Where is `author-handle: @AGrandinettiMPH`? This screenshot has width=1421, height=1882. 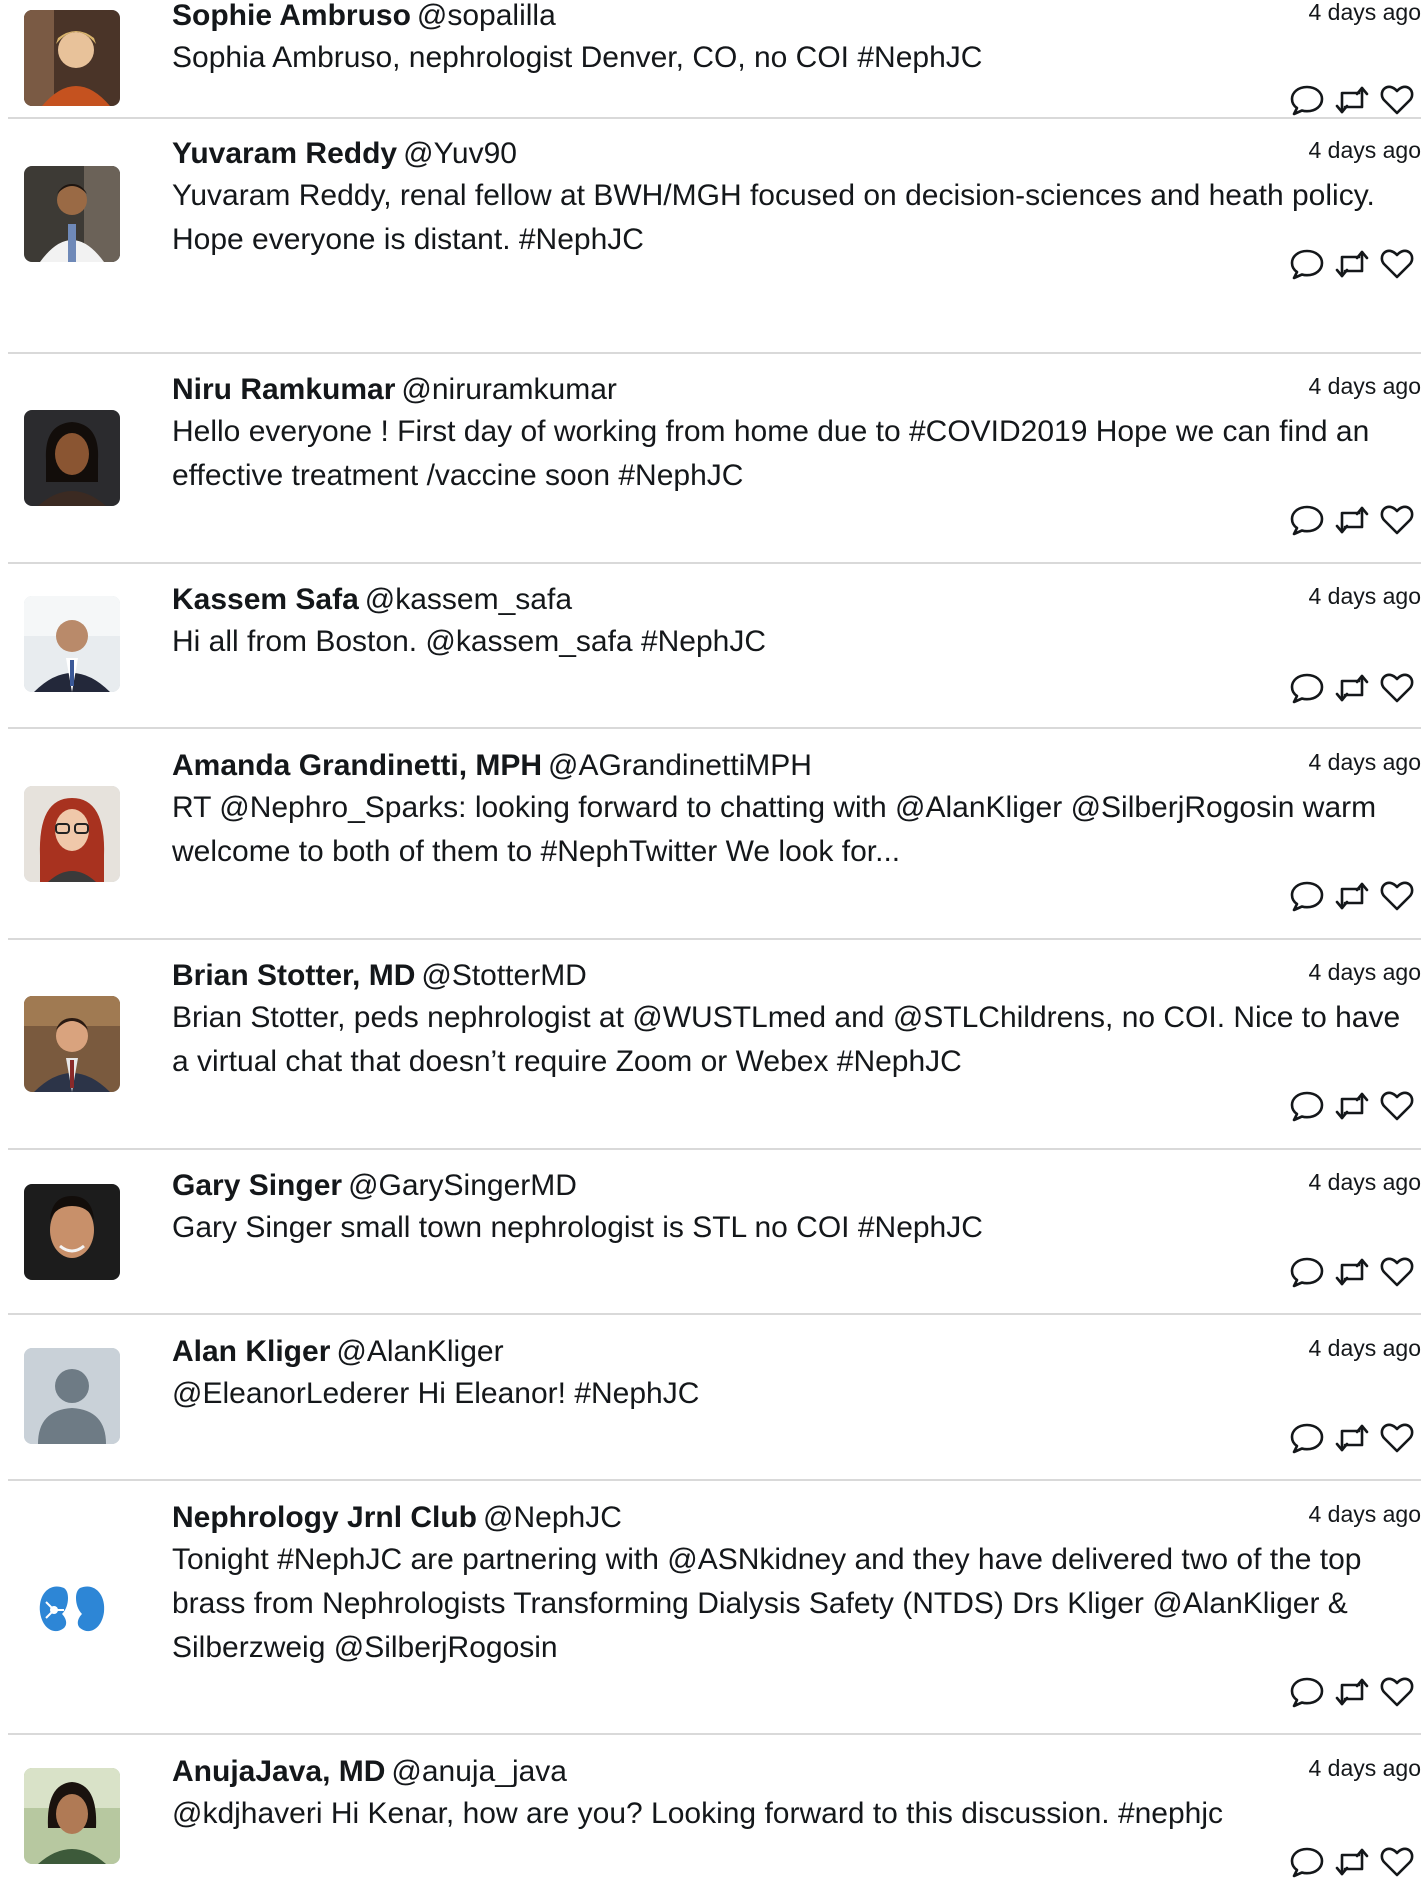 author-handle: @AGrandinettiMPH is located at coordinates (680, 765).